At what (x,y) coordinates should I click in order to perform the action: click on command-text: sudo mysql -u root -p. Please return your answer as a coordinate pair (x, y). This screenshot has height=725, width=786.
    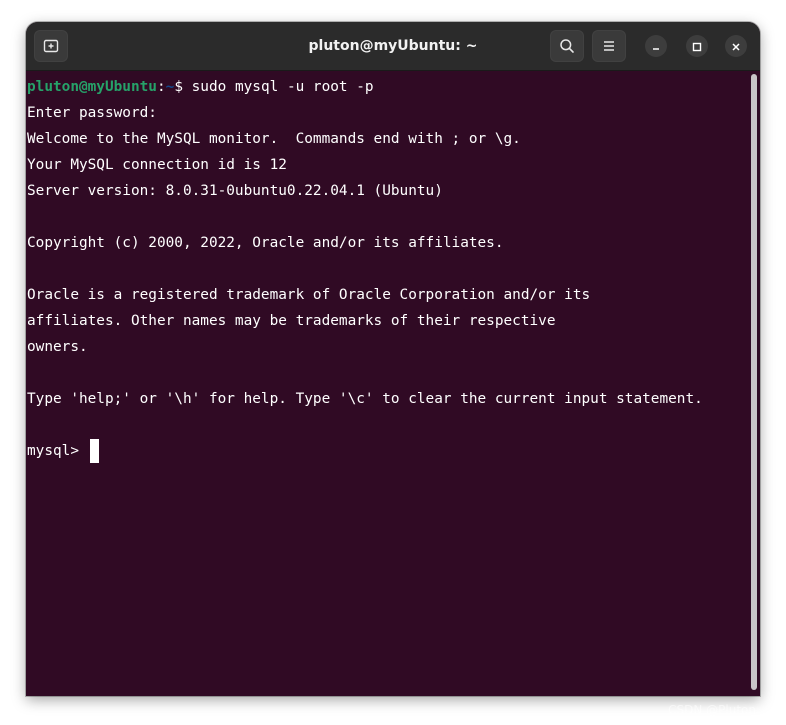
    Looking at the image, I should click on (282, 87).